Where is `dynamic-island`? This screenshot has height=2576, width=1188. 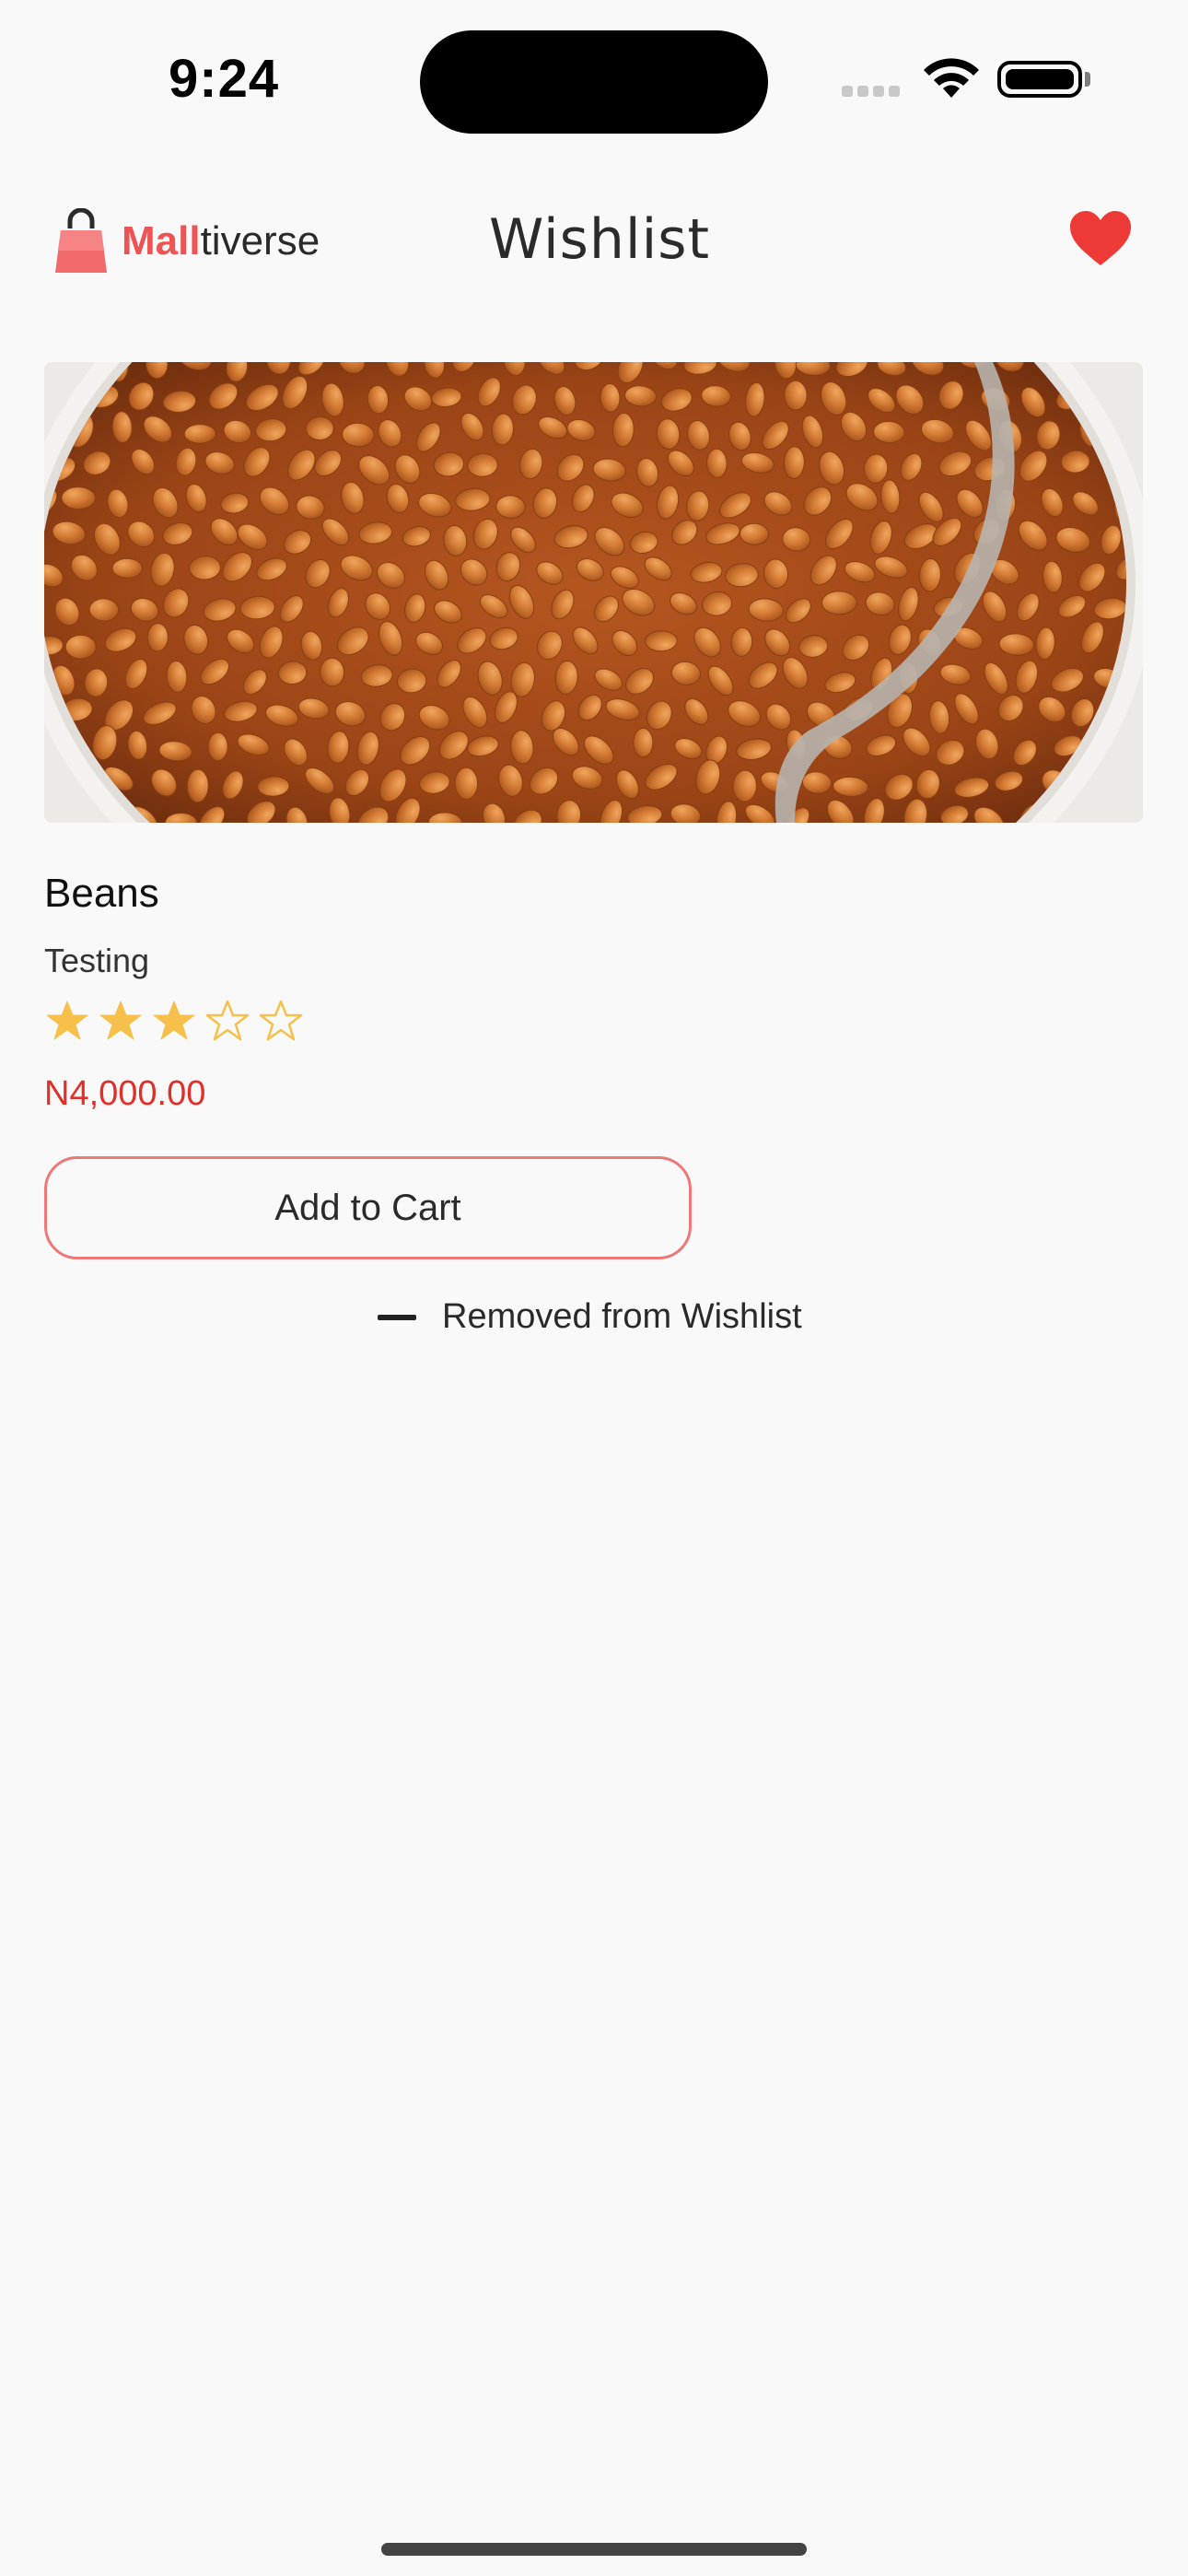
dynamic-island is located at coordinates (594, 82).